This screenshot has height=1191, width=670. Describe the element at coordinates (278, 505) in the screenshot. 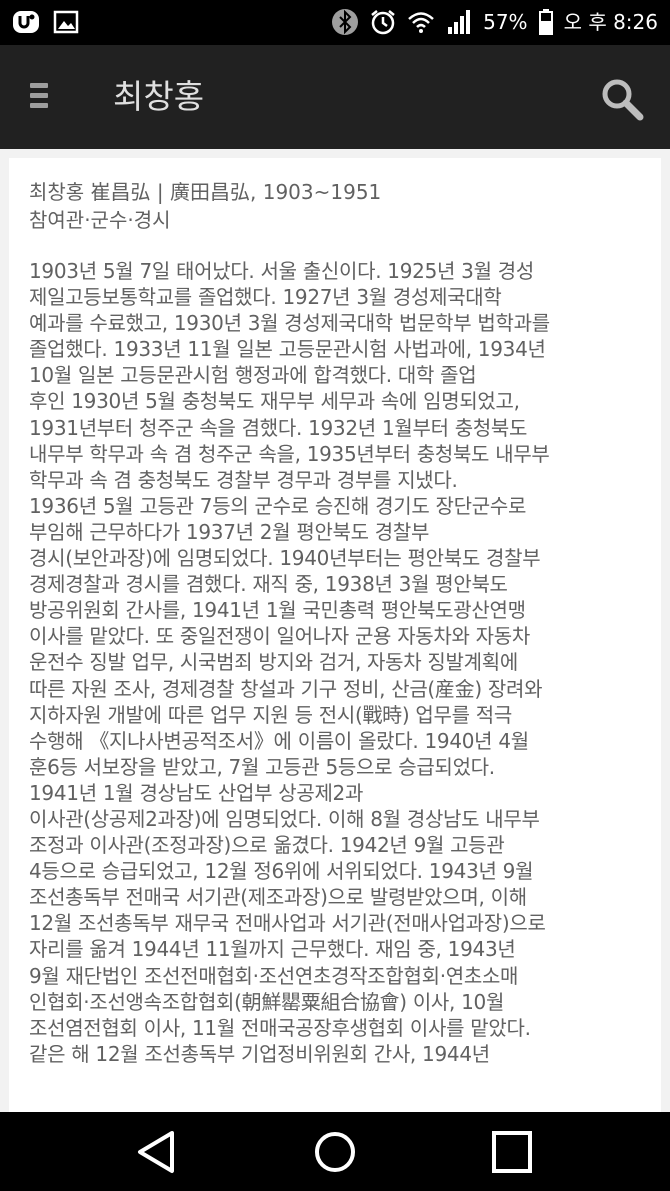

I see `body-line: 1936년 5월 고등관 7등의 군수로 승진해 경기도 장단군수로` at that location.